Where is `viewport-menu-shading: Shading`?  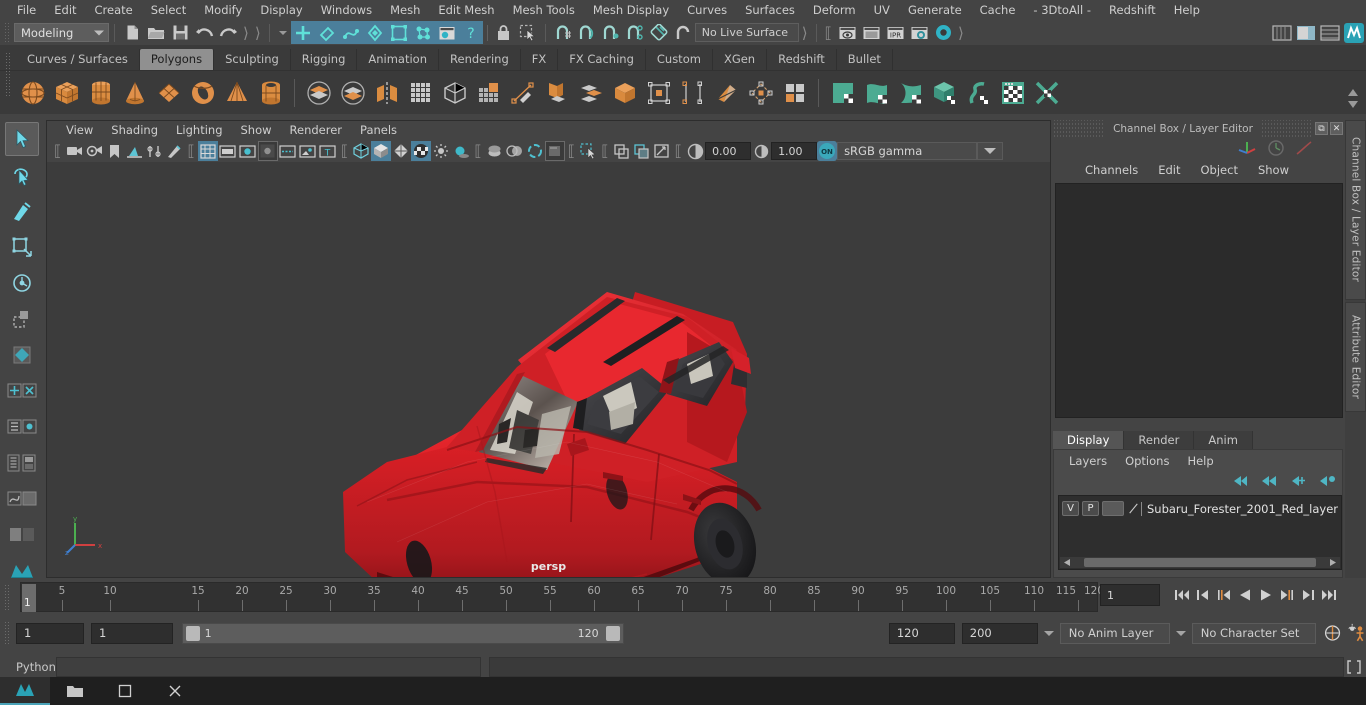
viewport-menu-shading: Shading is located at coordinates (134, 130).